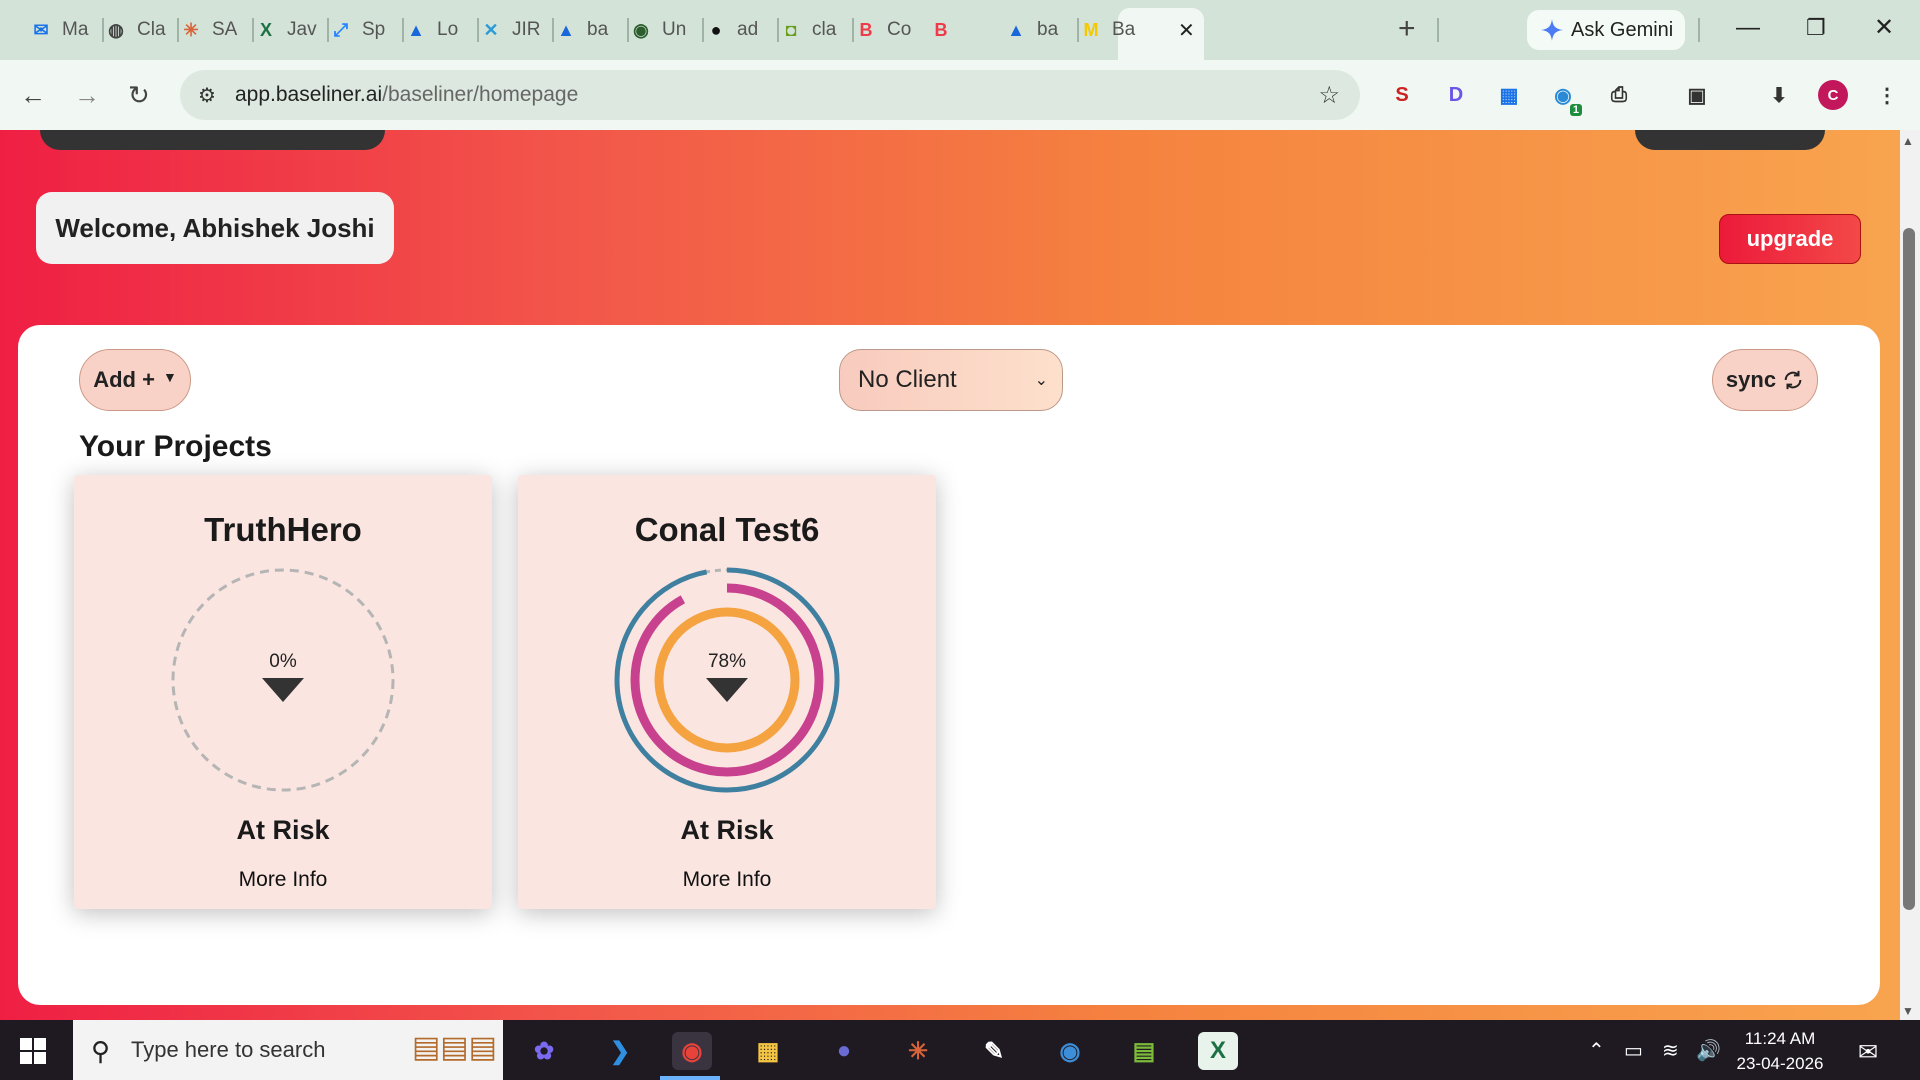  What do you see at coordinates (1509, 95) in the screenshot?
I see `calculator-extension-icon: ▦` at bounding box center [1509, 95].